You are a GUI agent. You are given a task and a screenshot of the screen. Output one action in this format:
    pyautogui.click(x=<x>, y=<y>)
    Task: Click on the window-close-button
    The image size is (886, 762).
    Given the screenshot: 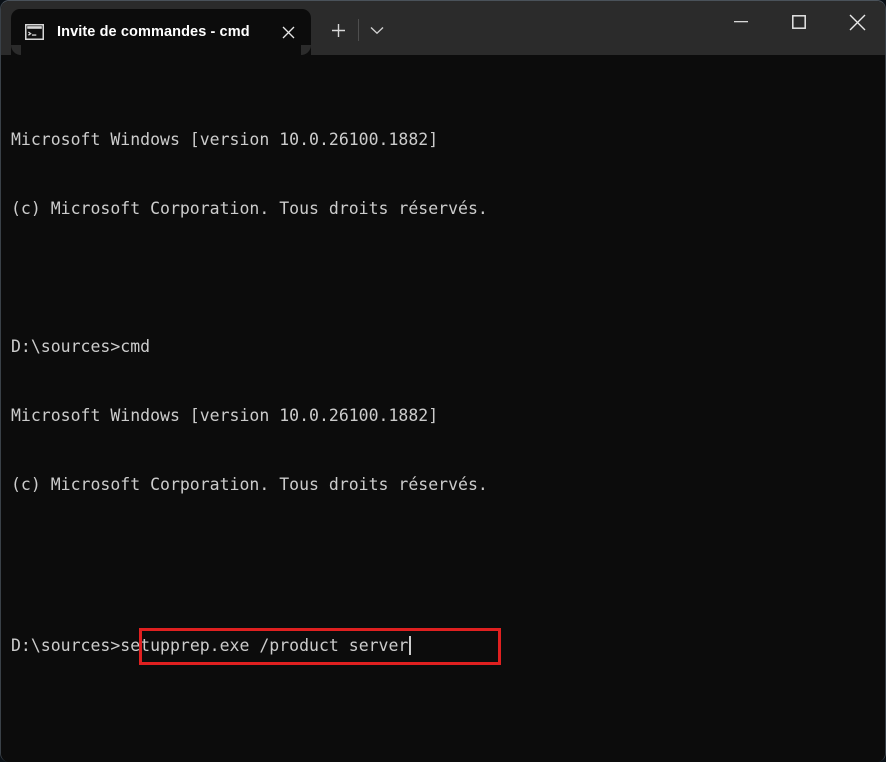 What is the action you would take?
    pyautogui.click(x=856, y=22)
    